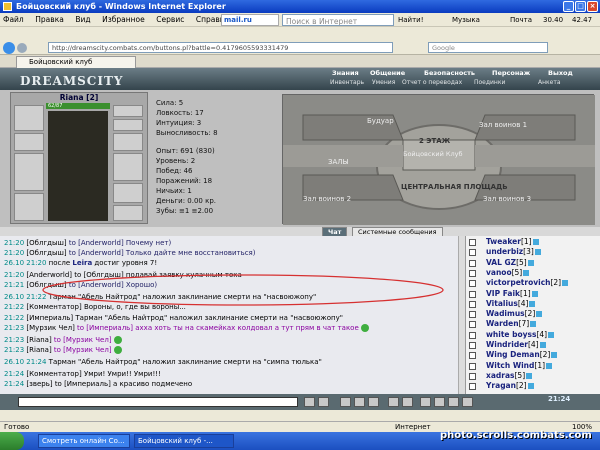  Describe the element at coordinates (383, 83) in the screenshot. I see `nav-skills: Умения` at that location.